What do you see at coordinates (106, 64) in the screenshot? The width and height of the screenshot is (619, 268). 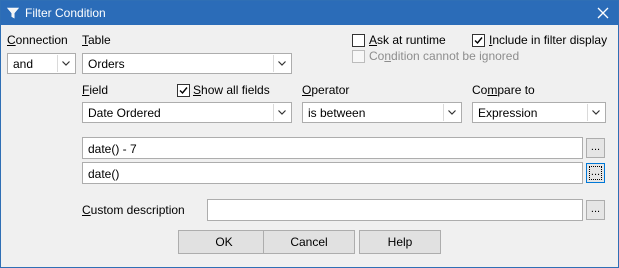 I see `table-value: Orders` at bounding box center [106, 64].